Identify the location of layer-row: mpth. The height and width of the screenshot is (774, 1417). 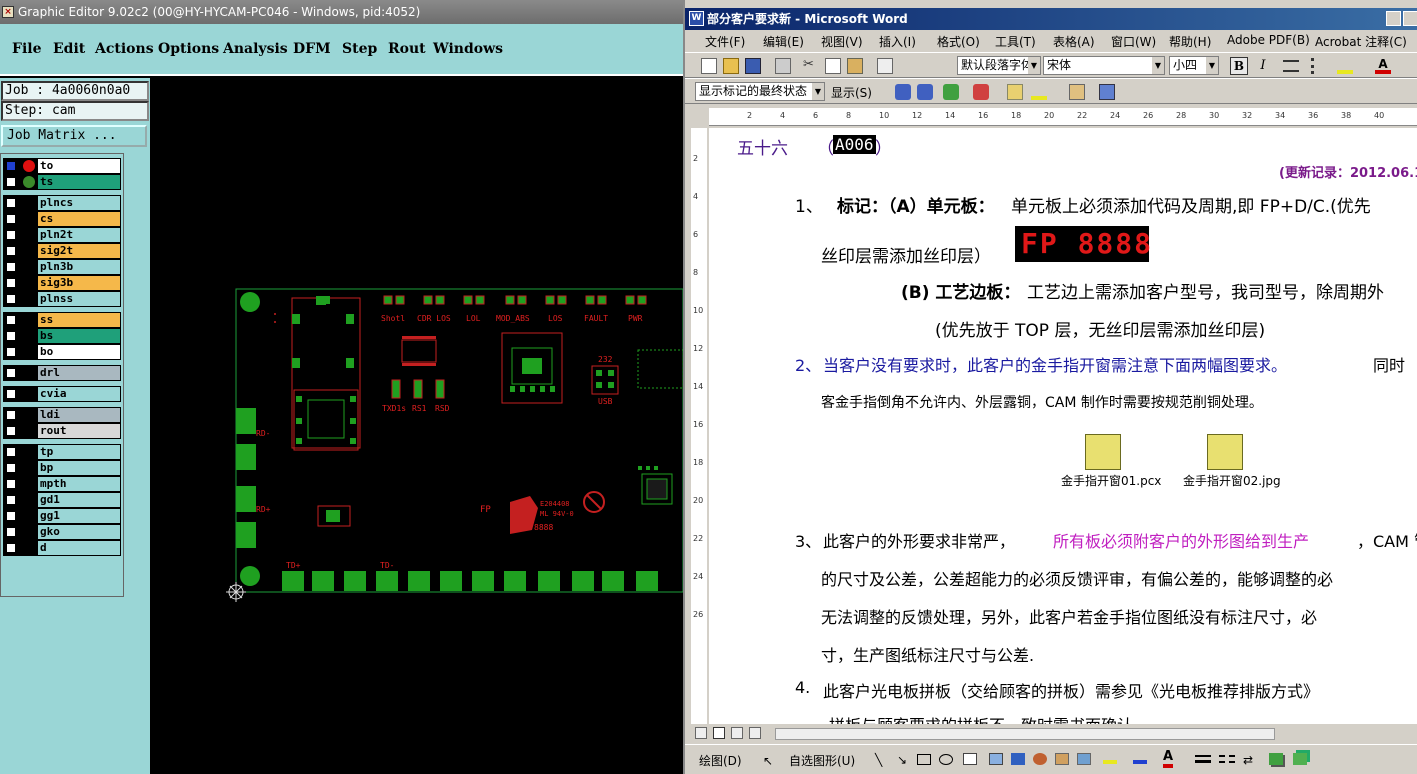
(62, 484).